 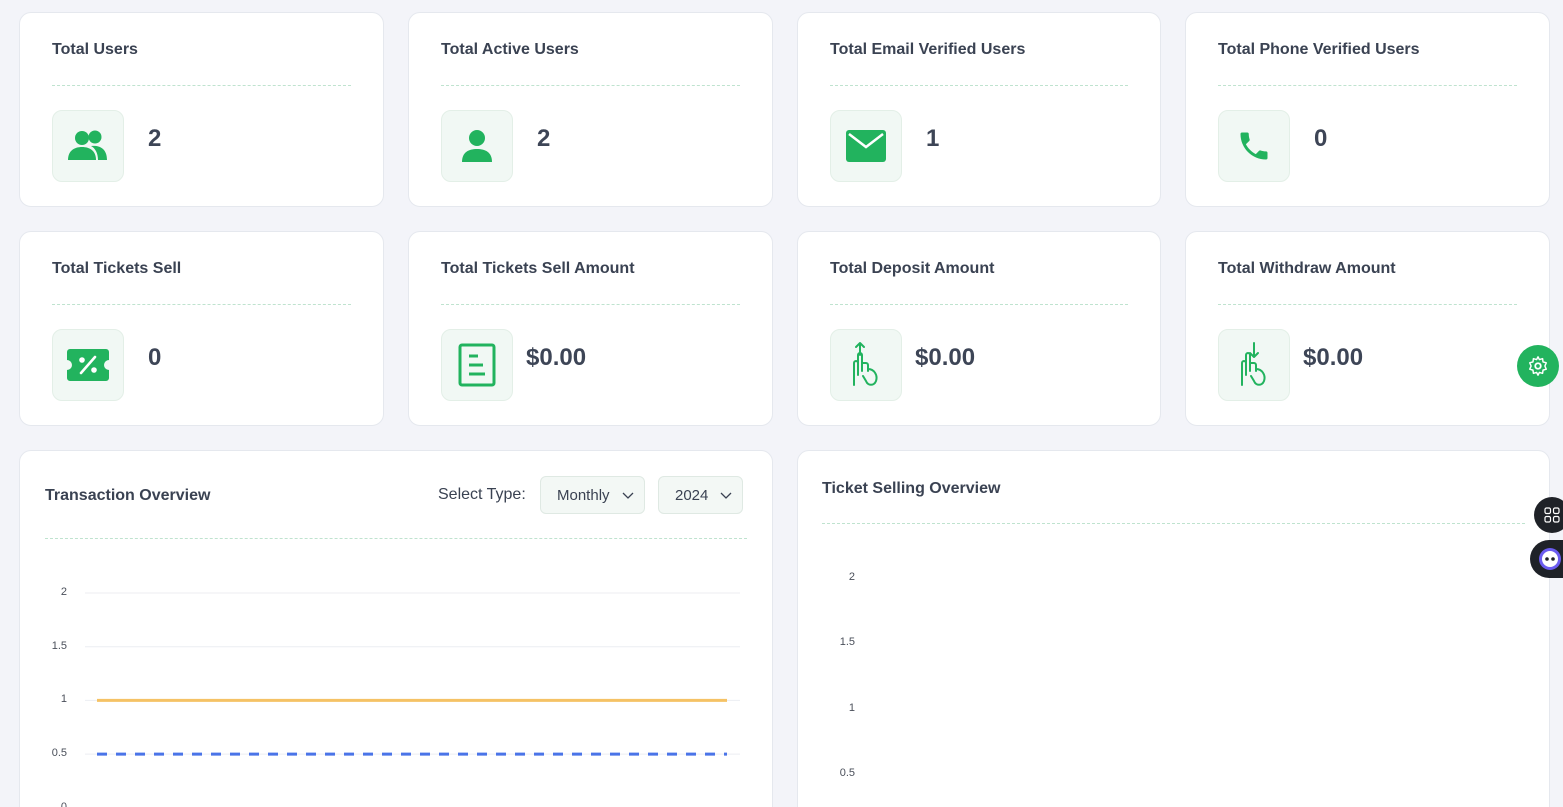 I want to click on stat-card-total-users: Total Users 2, so click(x=201, y=109).